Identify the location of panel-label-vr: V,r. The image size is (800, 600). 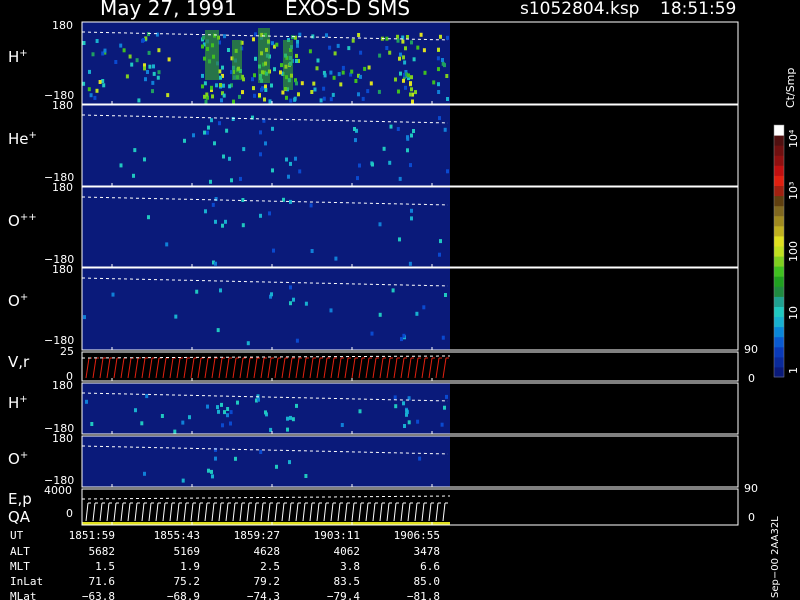
(19, 362).